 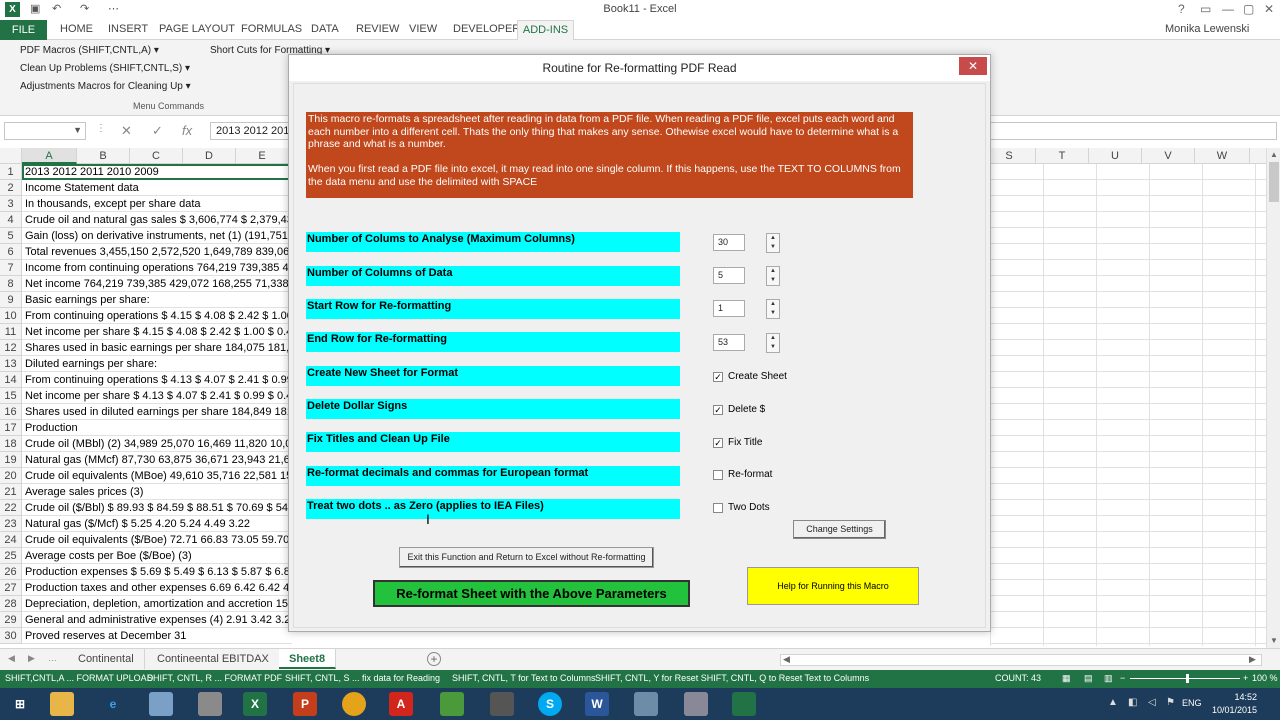 I want to click on row-header: 26, so click(x=11, y=572).